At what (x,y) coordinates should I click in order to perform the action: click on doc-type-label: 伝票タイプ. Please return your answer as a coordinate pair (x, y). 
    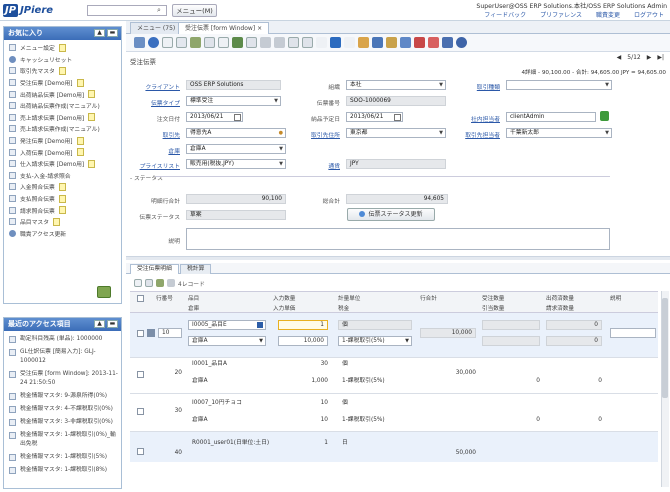
    Looking at the image, I should click on (155, 102).